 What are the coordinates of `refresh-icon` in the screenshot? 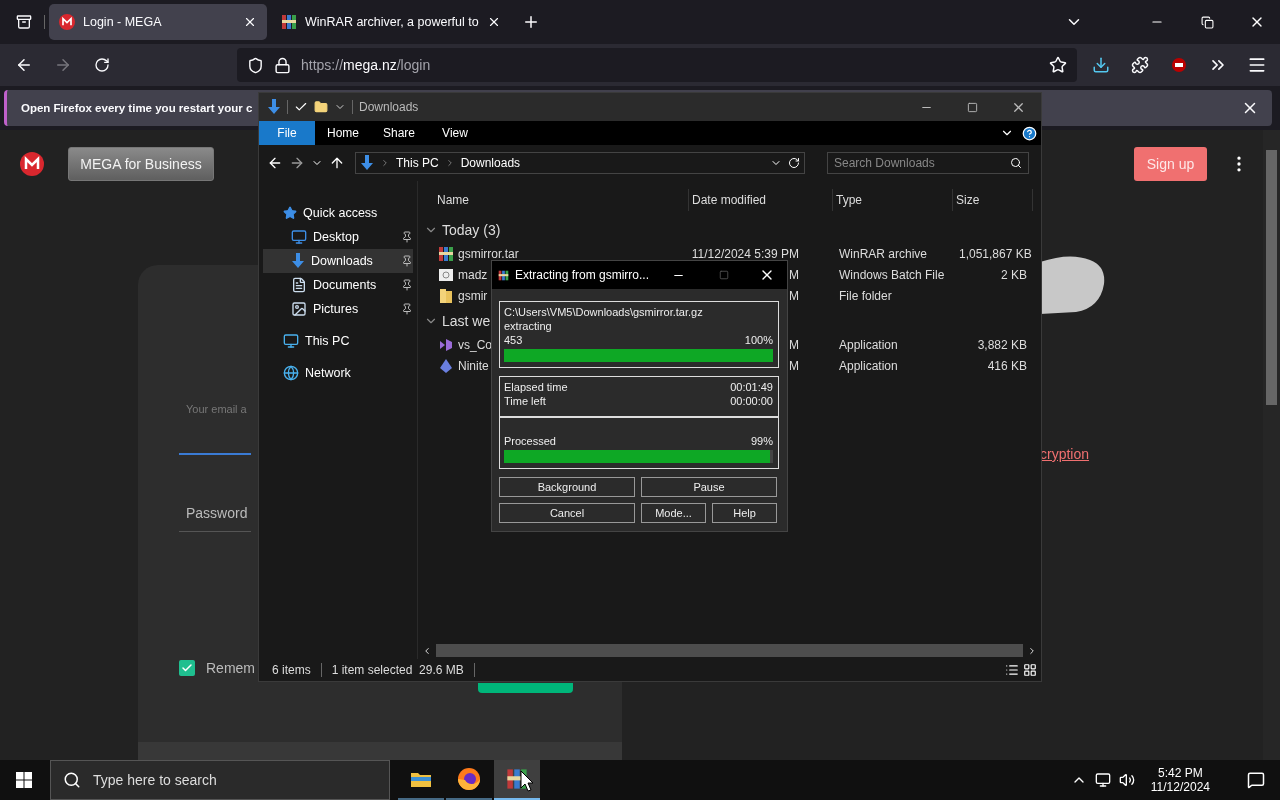 It's located at (794, 163).